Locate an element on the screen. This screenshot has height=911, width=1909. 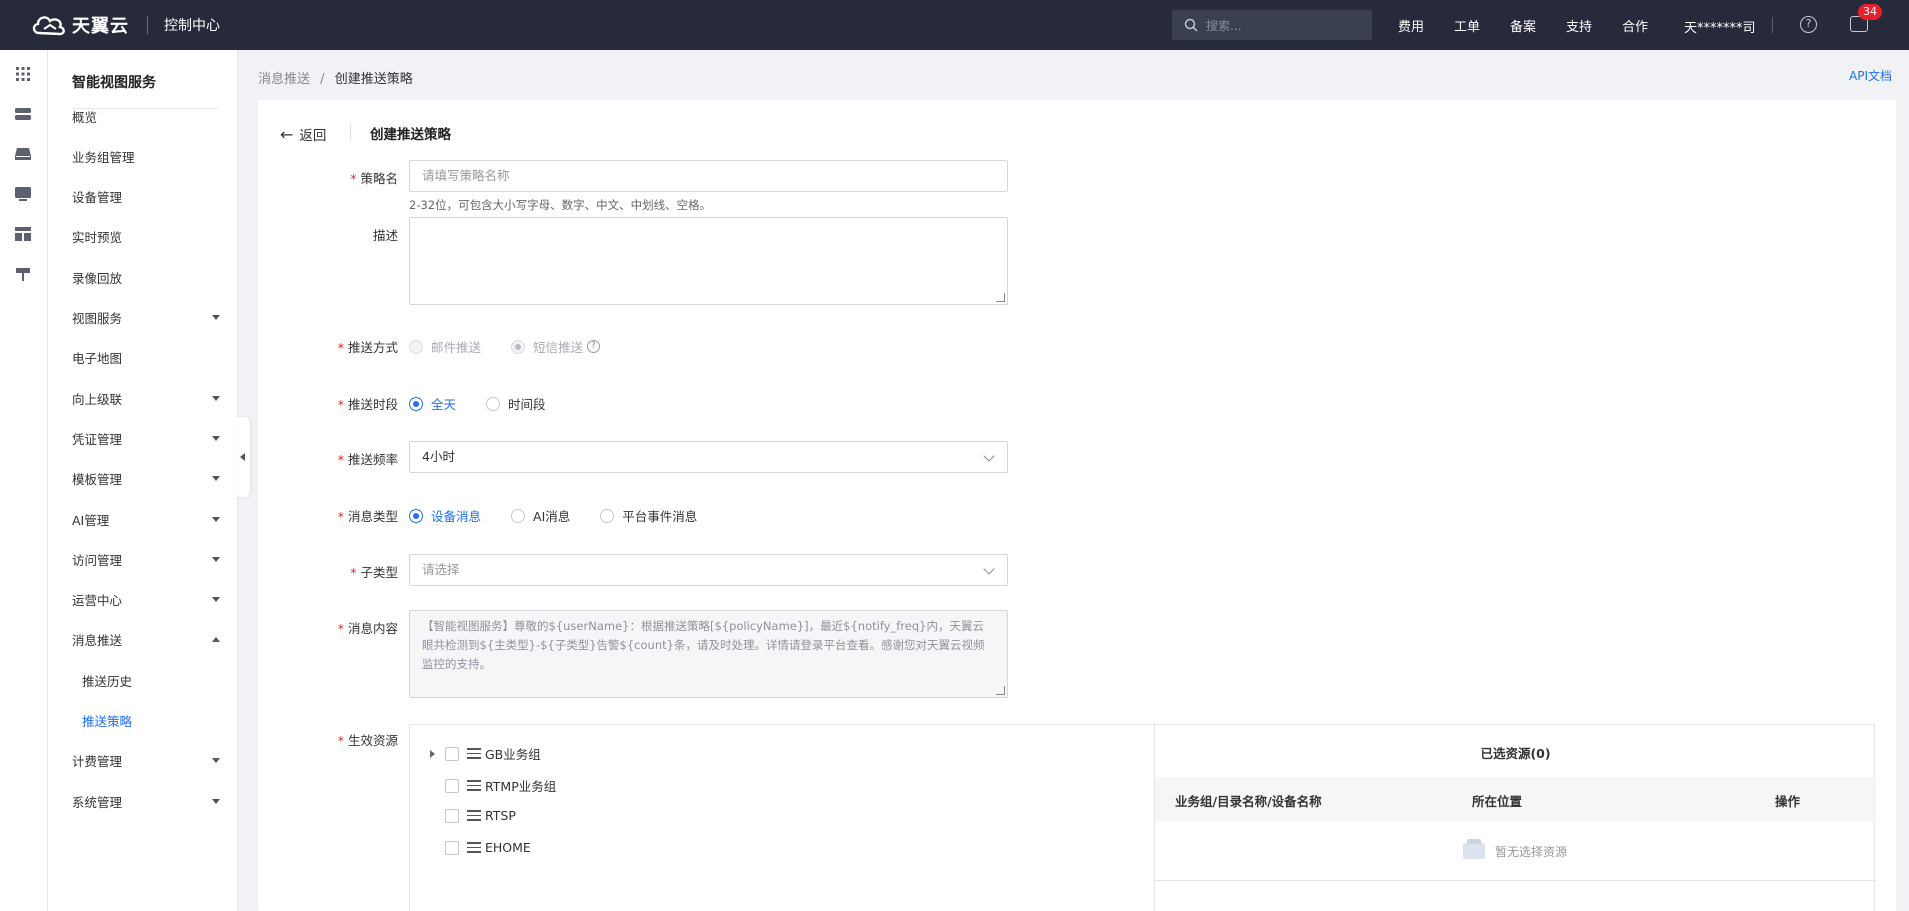
top-nav-links: 费用 工单 备案 支持 合作 is located at coordinates (1538, 25).